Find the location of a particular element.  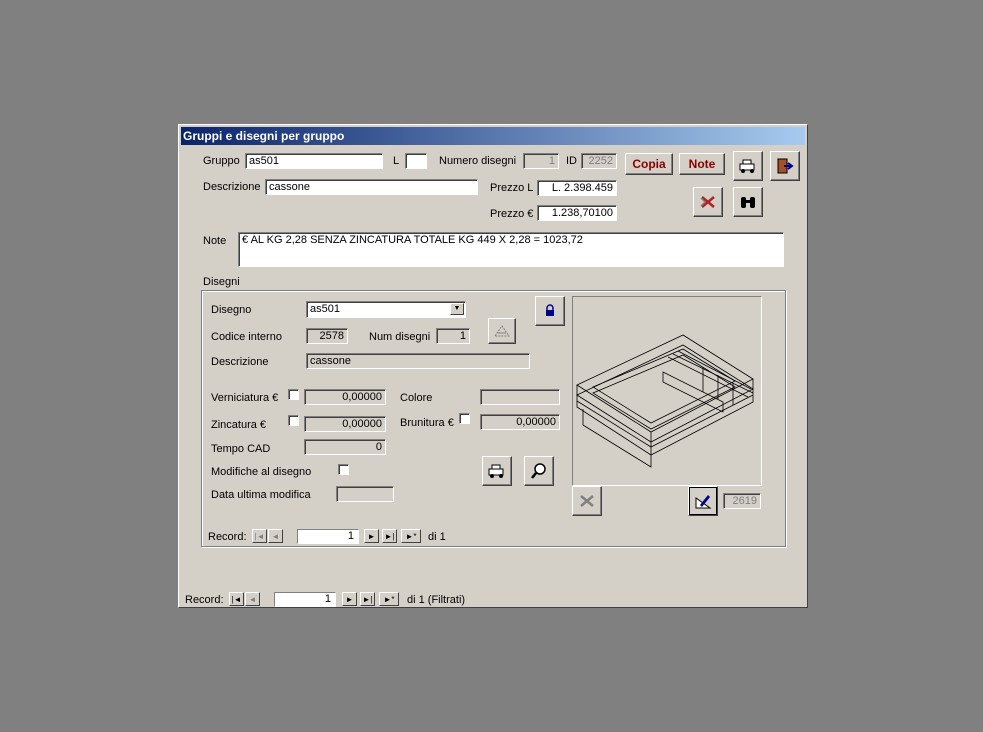

copia-button: Copia is located at coordinates (649, 164).